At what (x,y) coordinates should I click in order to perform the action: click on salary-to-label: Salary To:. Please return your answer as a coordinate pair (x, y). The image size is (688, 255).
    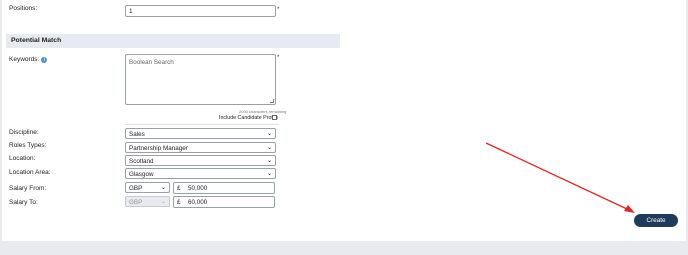
    Looking at the image, I should click on (23, 202).